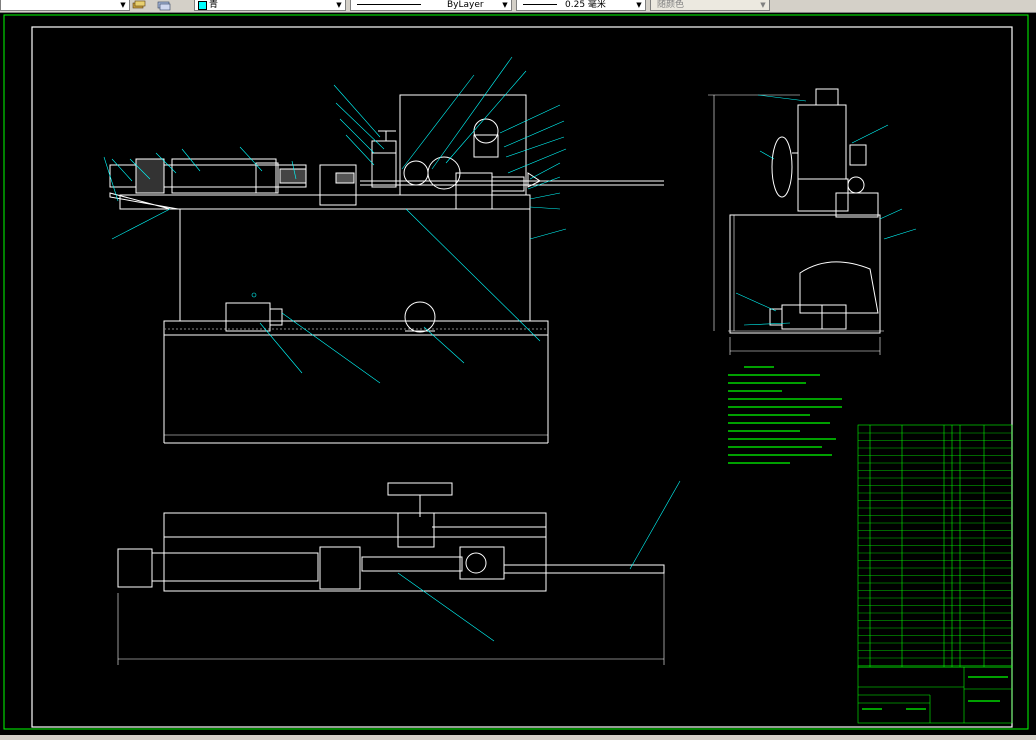 The height and width of the screenshot is (740, 1036). Describe the element at coordinates (389, 4) in the screenshot. I see `linetype-preview` at that location.